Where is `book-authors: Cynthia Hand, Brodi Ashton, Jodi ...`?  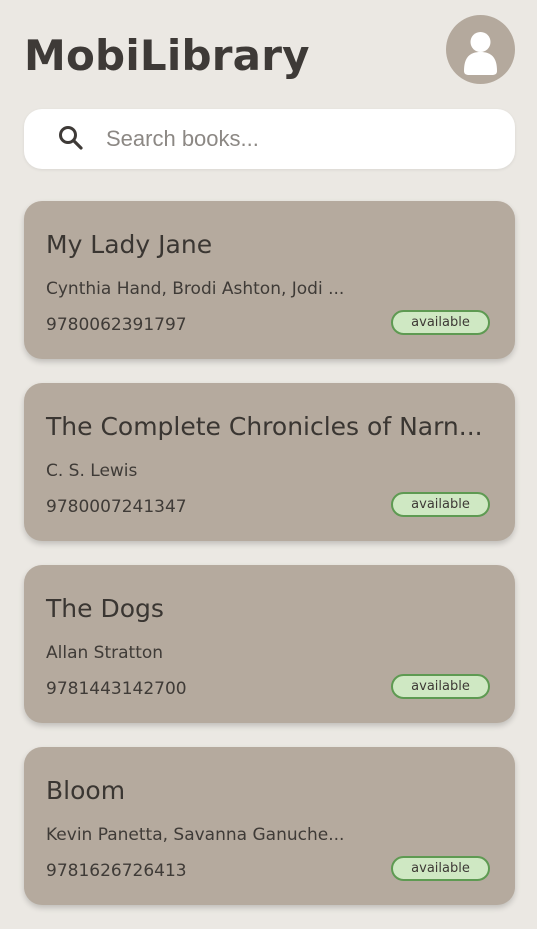
book-authors: Cynthia Hand, Brodi Ashton, Jodi ... is located at coordinates (195, 289).